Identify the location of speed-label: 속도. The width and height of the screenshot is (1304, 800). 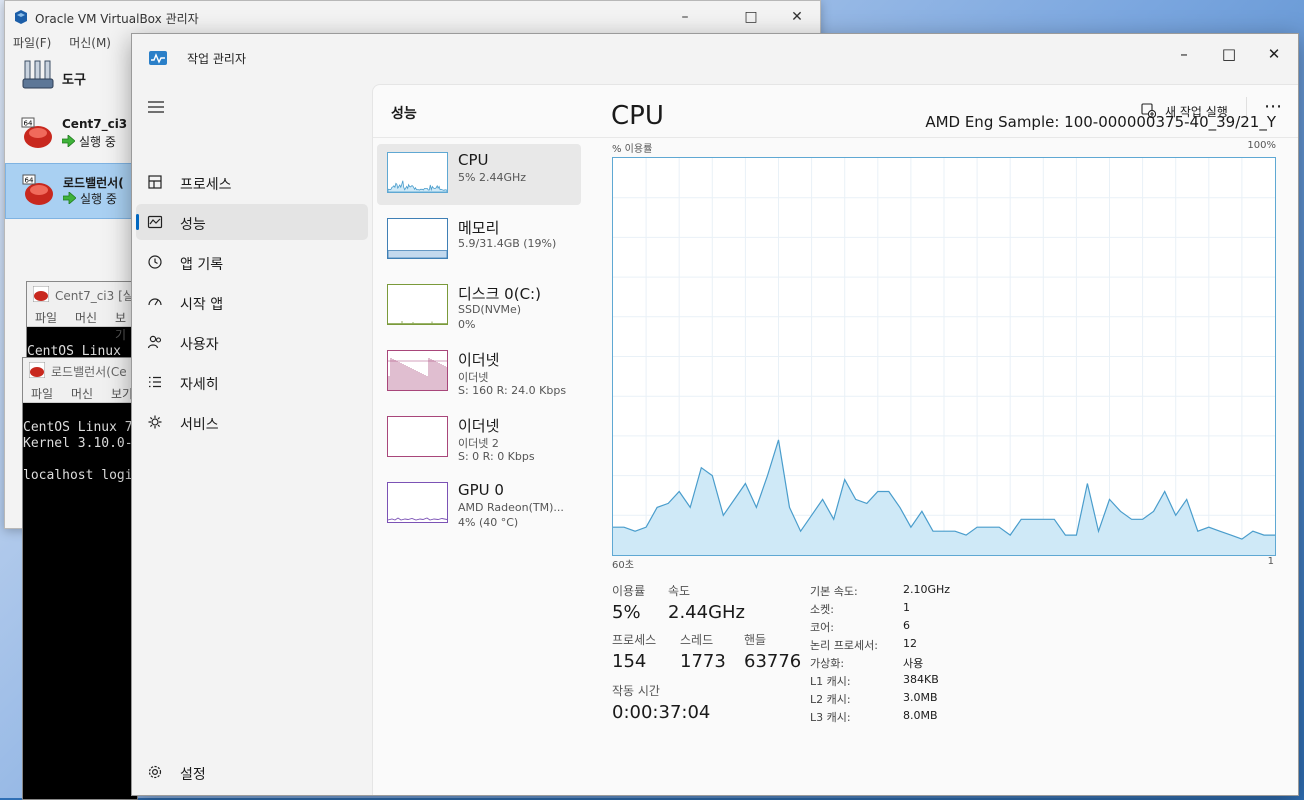
(679, 591).